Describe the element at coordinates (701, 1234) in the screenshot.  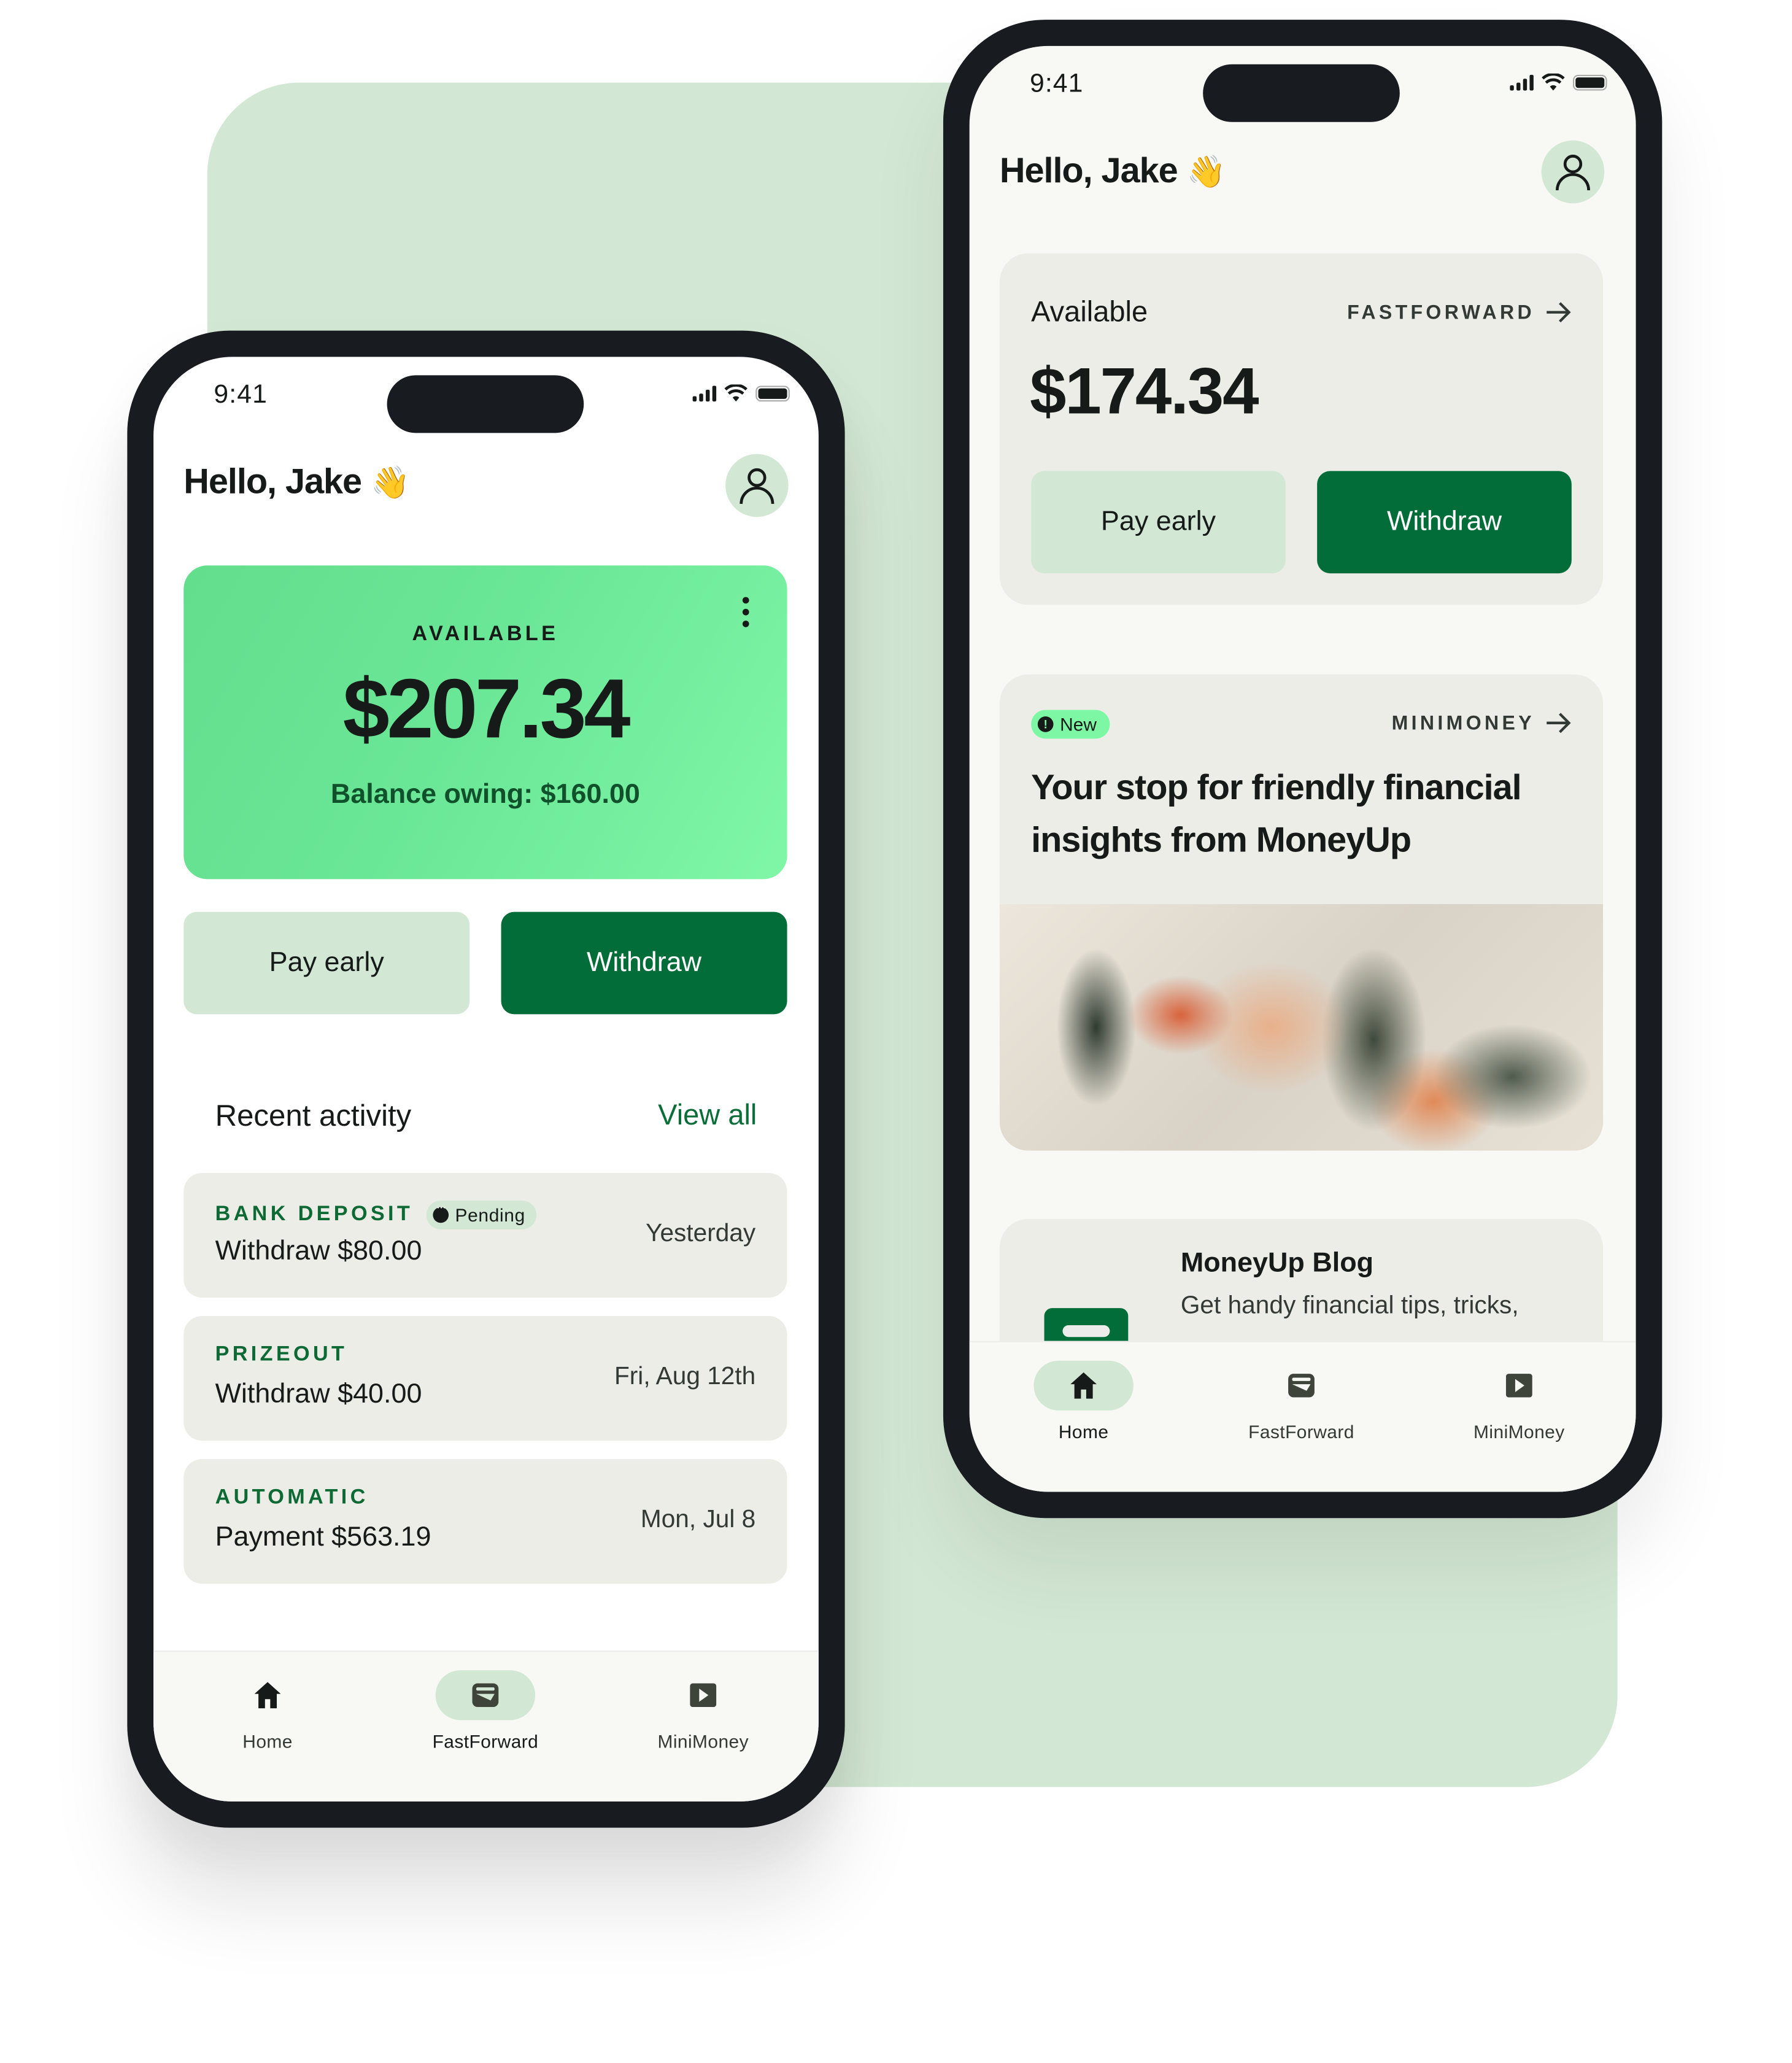
I see `activity-date: Yesterday` at that location.